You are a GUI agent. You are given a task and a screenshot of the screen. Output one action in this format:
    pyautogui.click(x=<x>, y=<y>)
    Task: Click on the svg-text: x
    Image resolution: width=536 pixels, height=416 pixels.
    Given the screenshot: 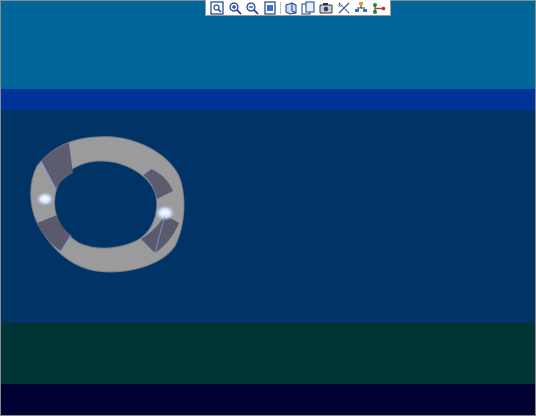 What is the action you would take?
    pyautogui.click(x=339, y=6)
    